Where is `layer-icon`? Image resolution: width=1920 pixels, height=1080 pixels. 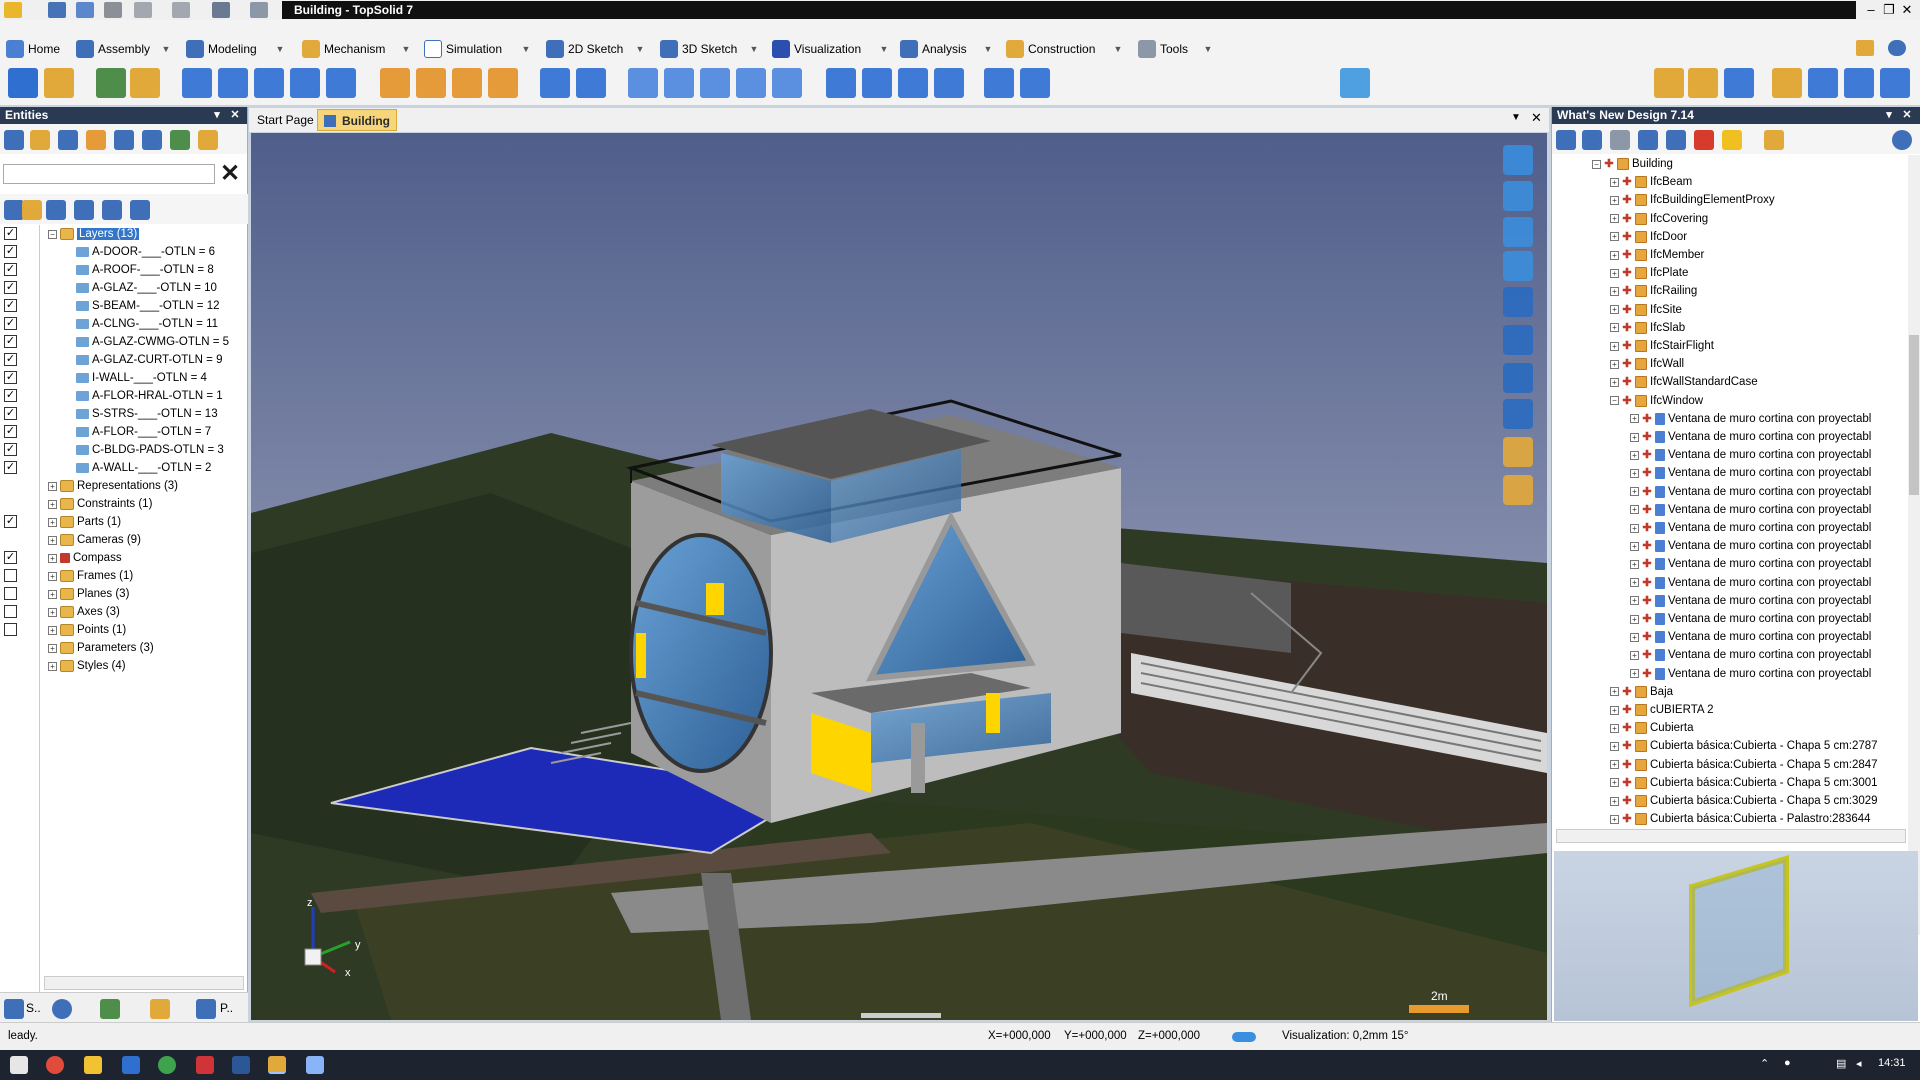
layer-icon is located at coordinates (96, 140).